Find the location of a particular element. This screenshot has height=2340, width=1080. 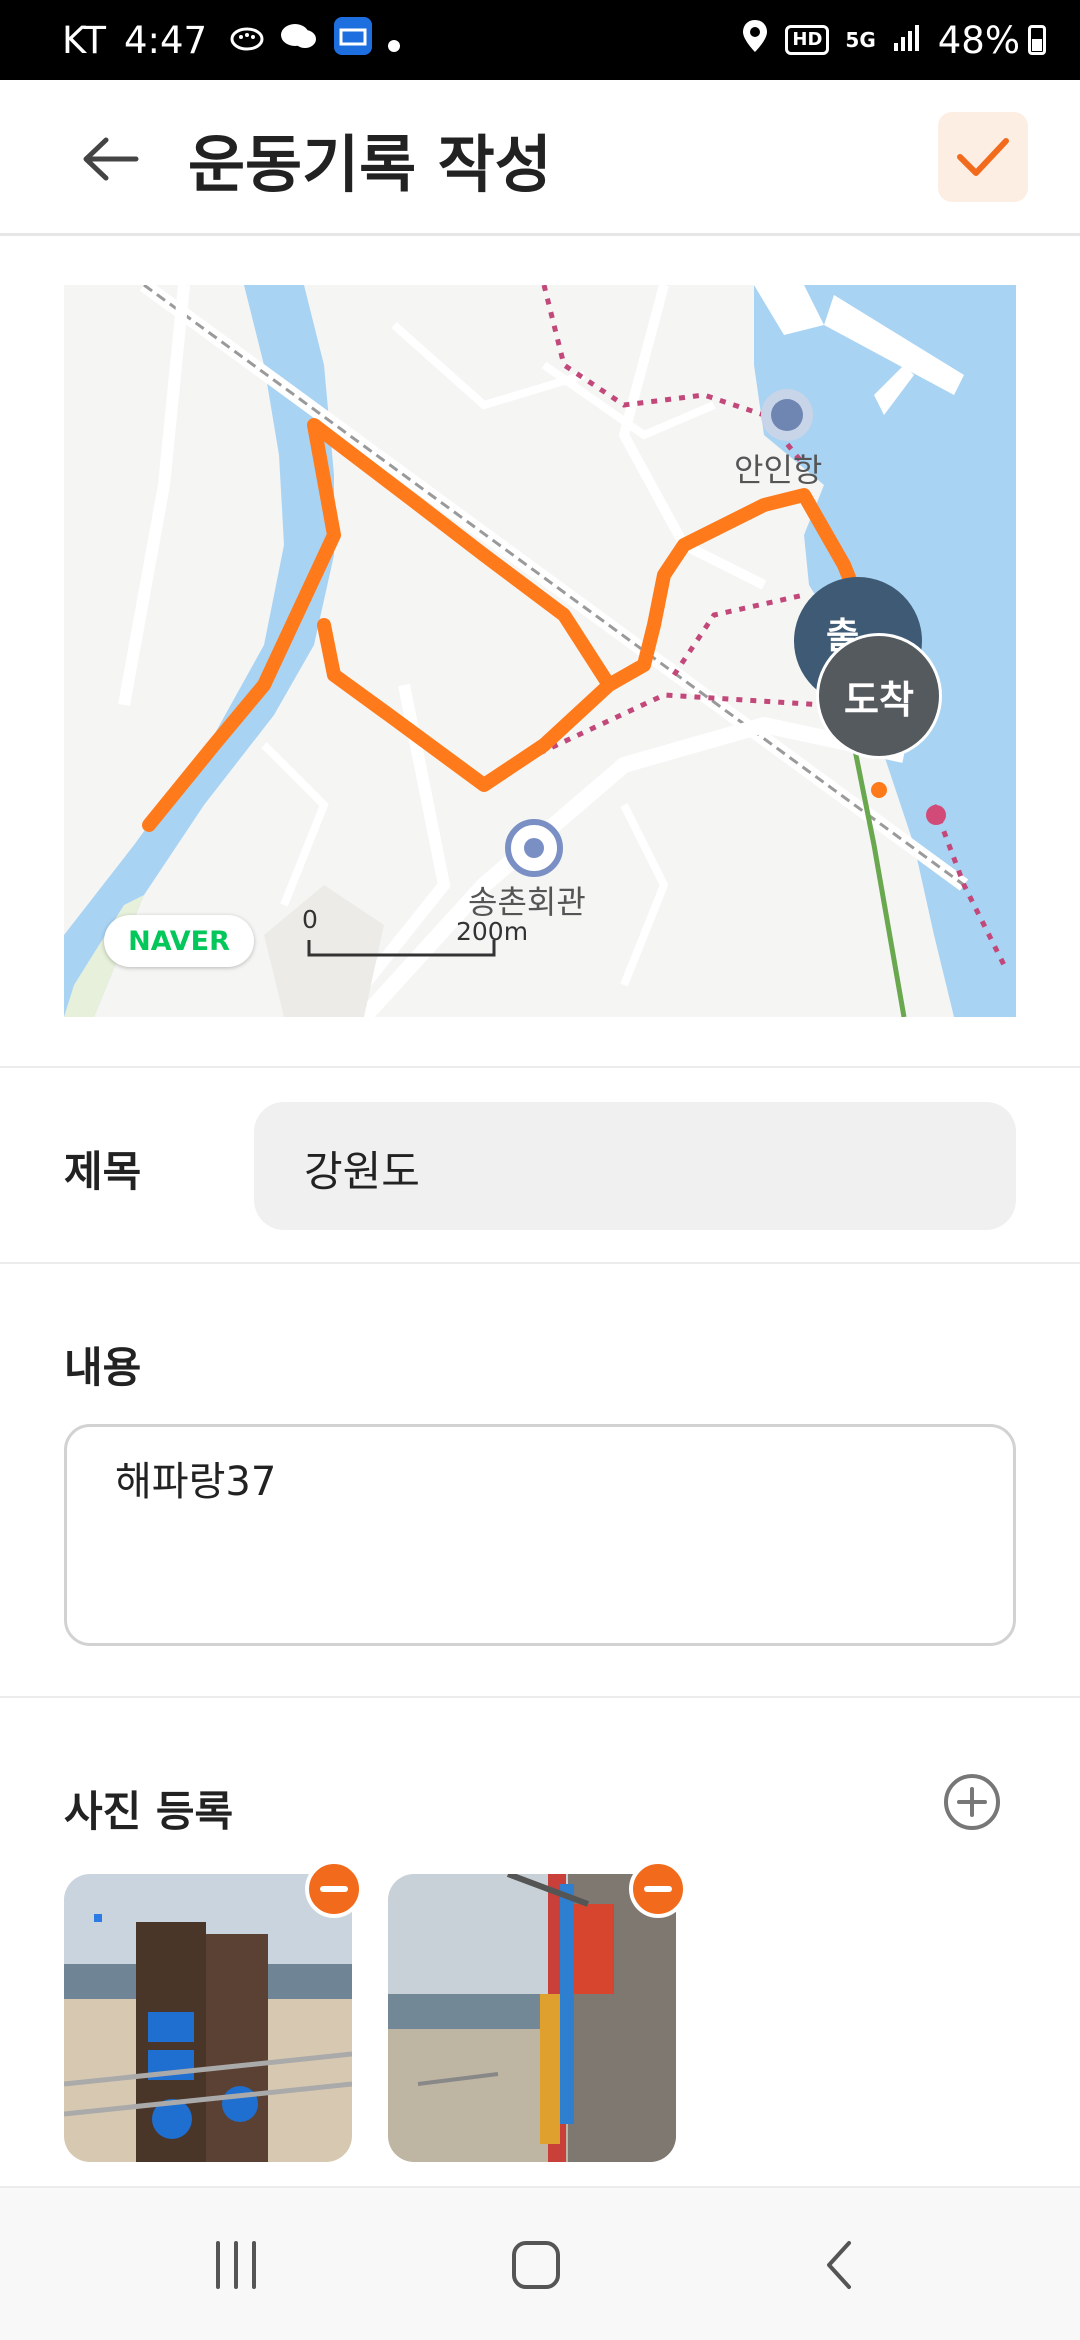

app-icon is located at coordinates (353, 40).